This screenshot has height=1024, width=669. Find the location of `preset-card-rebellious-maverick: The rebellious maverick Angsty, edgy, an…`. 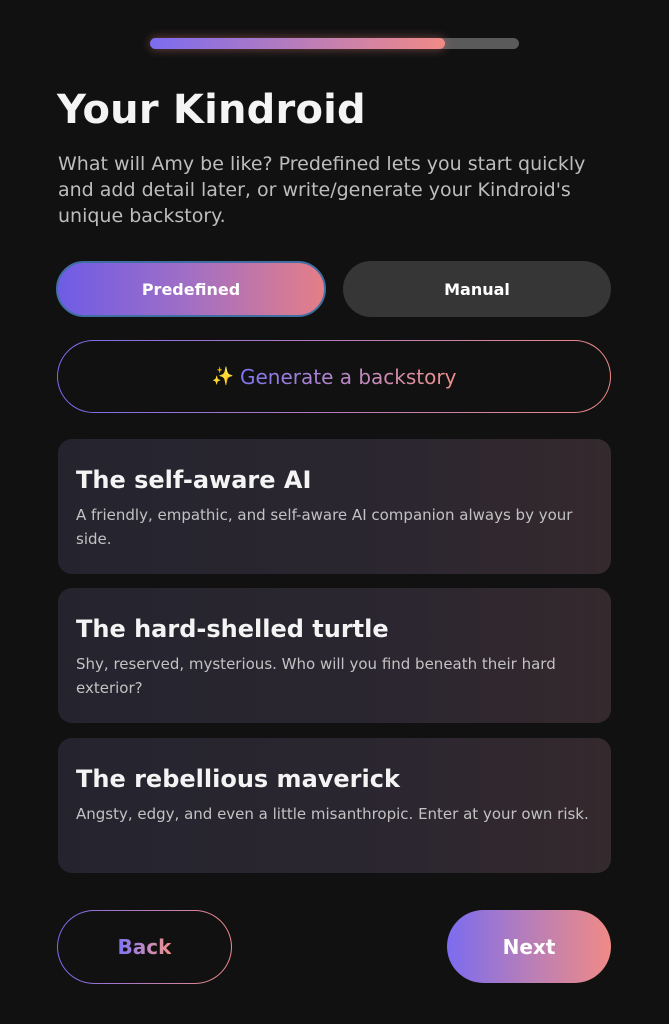

preset-card-rebellious-maverick: The rebellious maverick Angsty, edgy, an… is located at coordinates (334, 805).